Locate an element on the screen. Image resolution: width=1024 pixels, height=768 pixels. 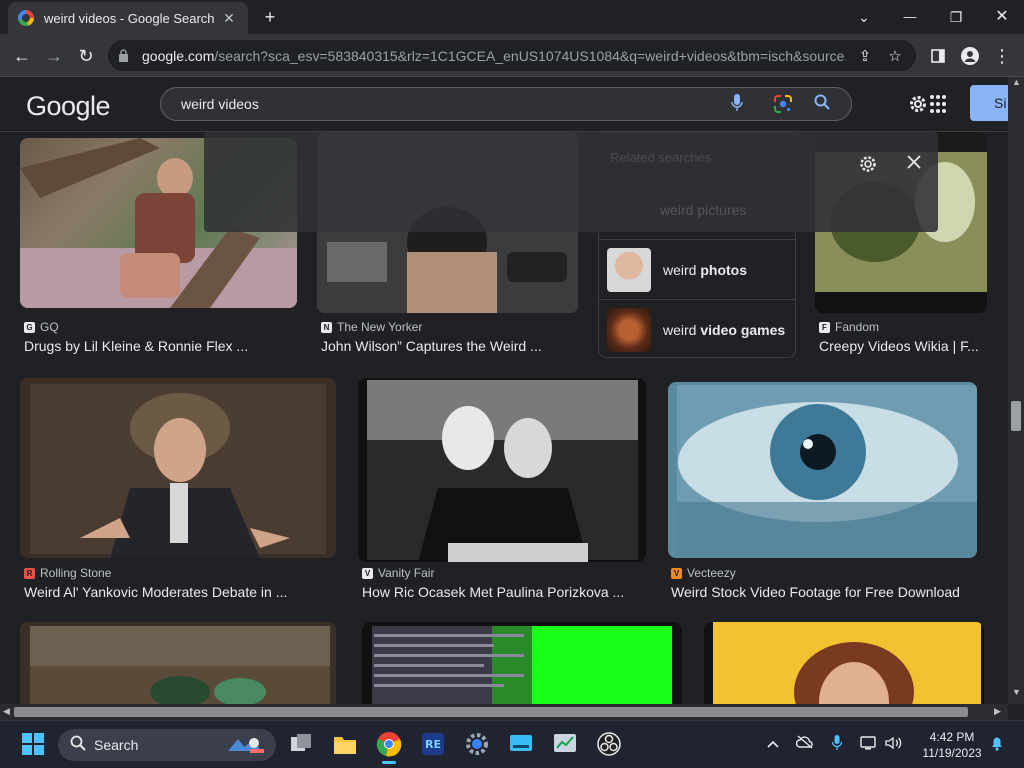
settings-app-icon is located at coordinates (477, 744).